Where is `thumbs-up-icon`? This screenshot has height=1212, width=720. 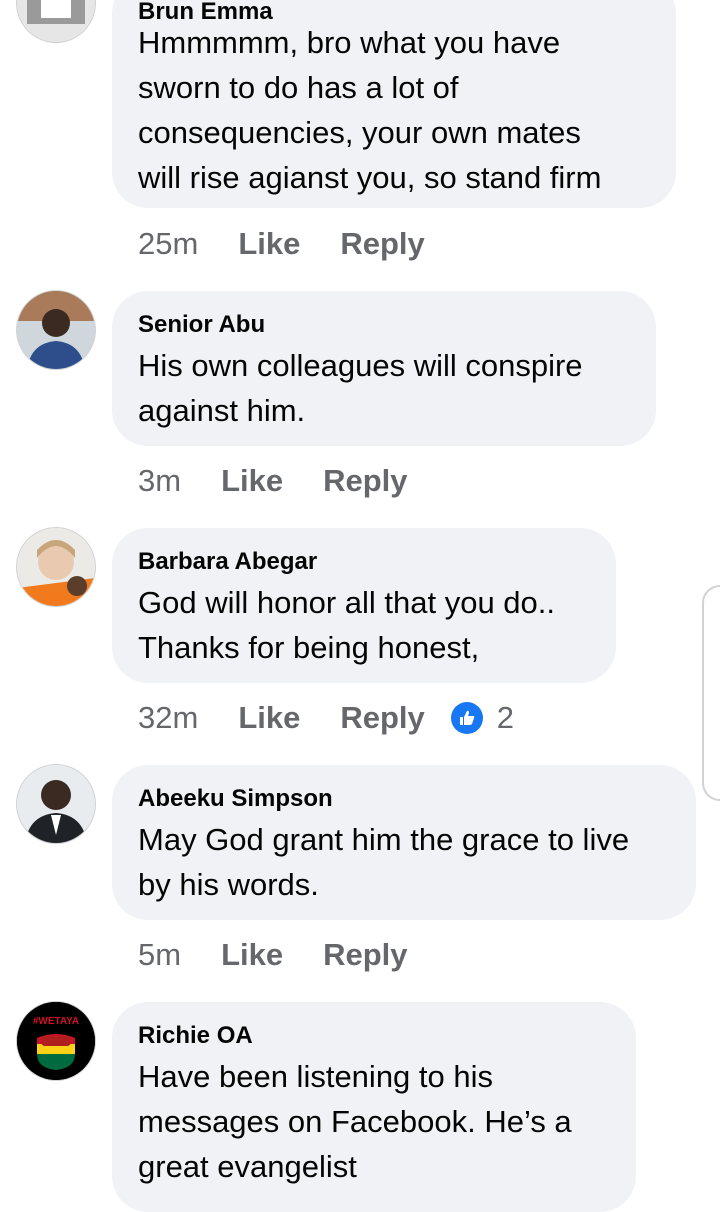 thumbs-up-icon is located at coordinates (466, 718).